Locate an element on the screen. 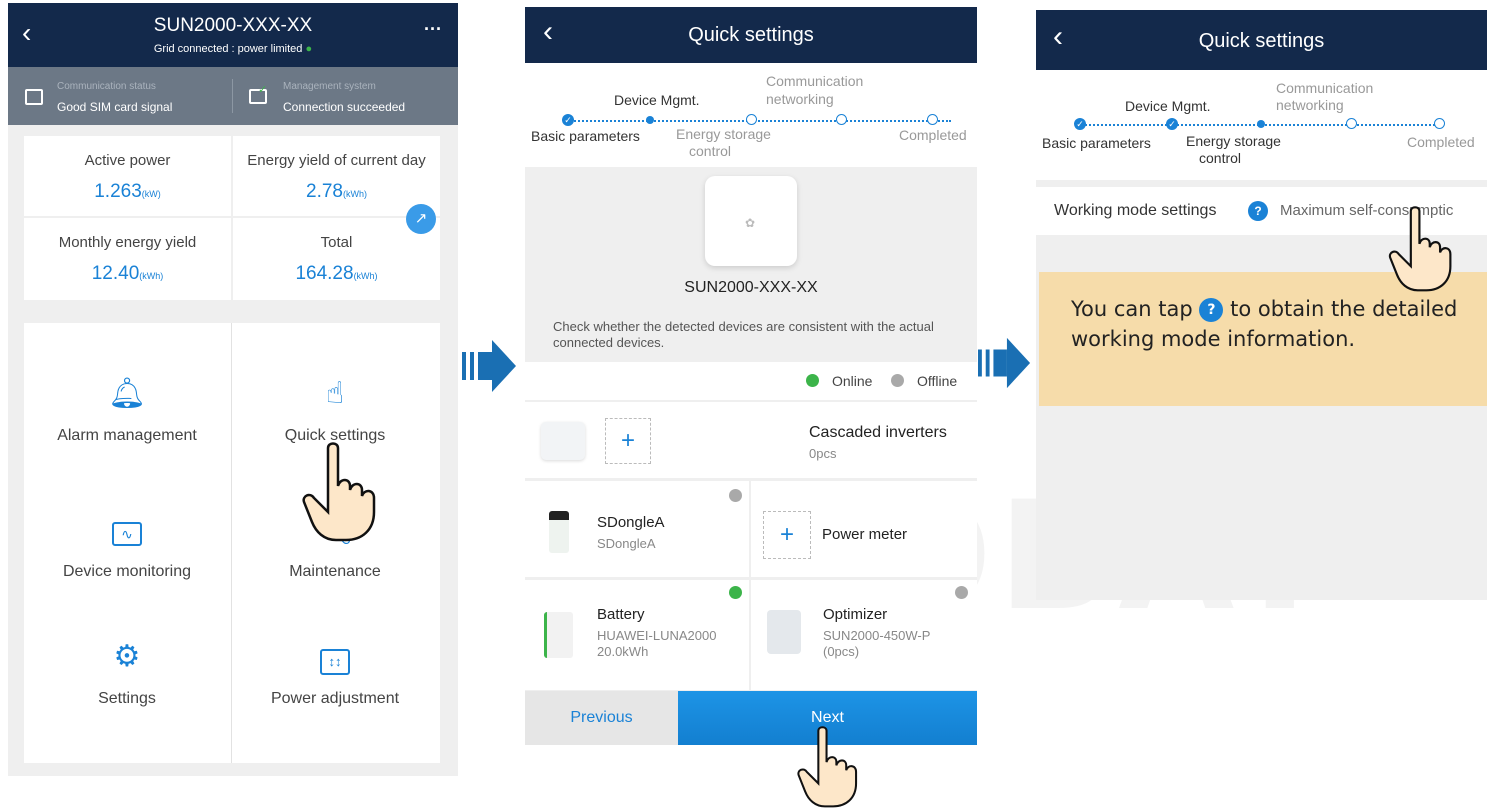  device-name: SUN2000-XXX-XX is located at coordinates (751, 287).